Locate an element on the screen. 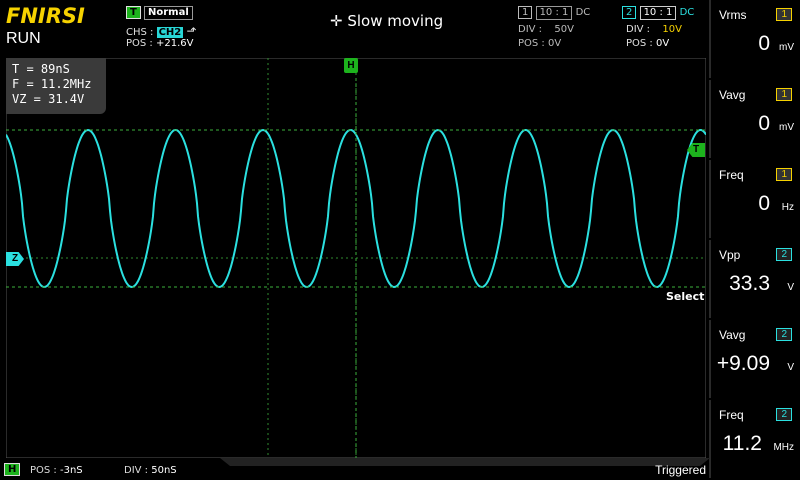  footer-h-badge: H is located at coordinates (12, 469).